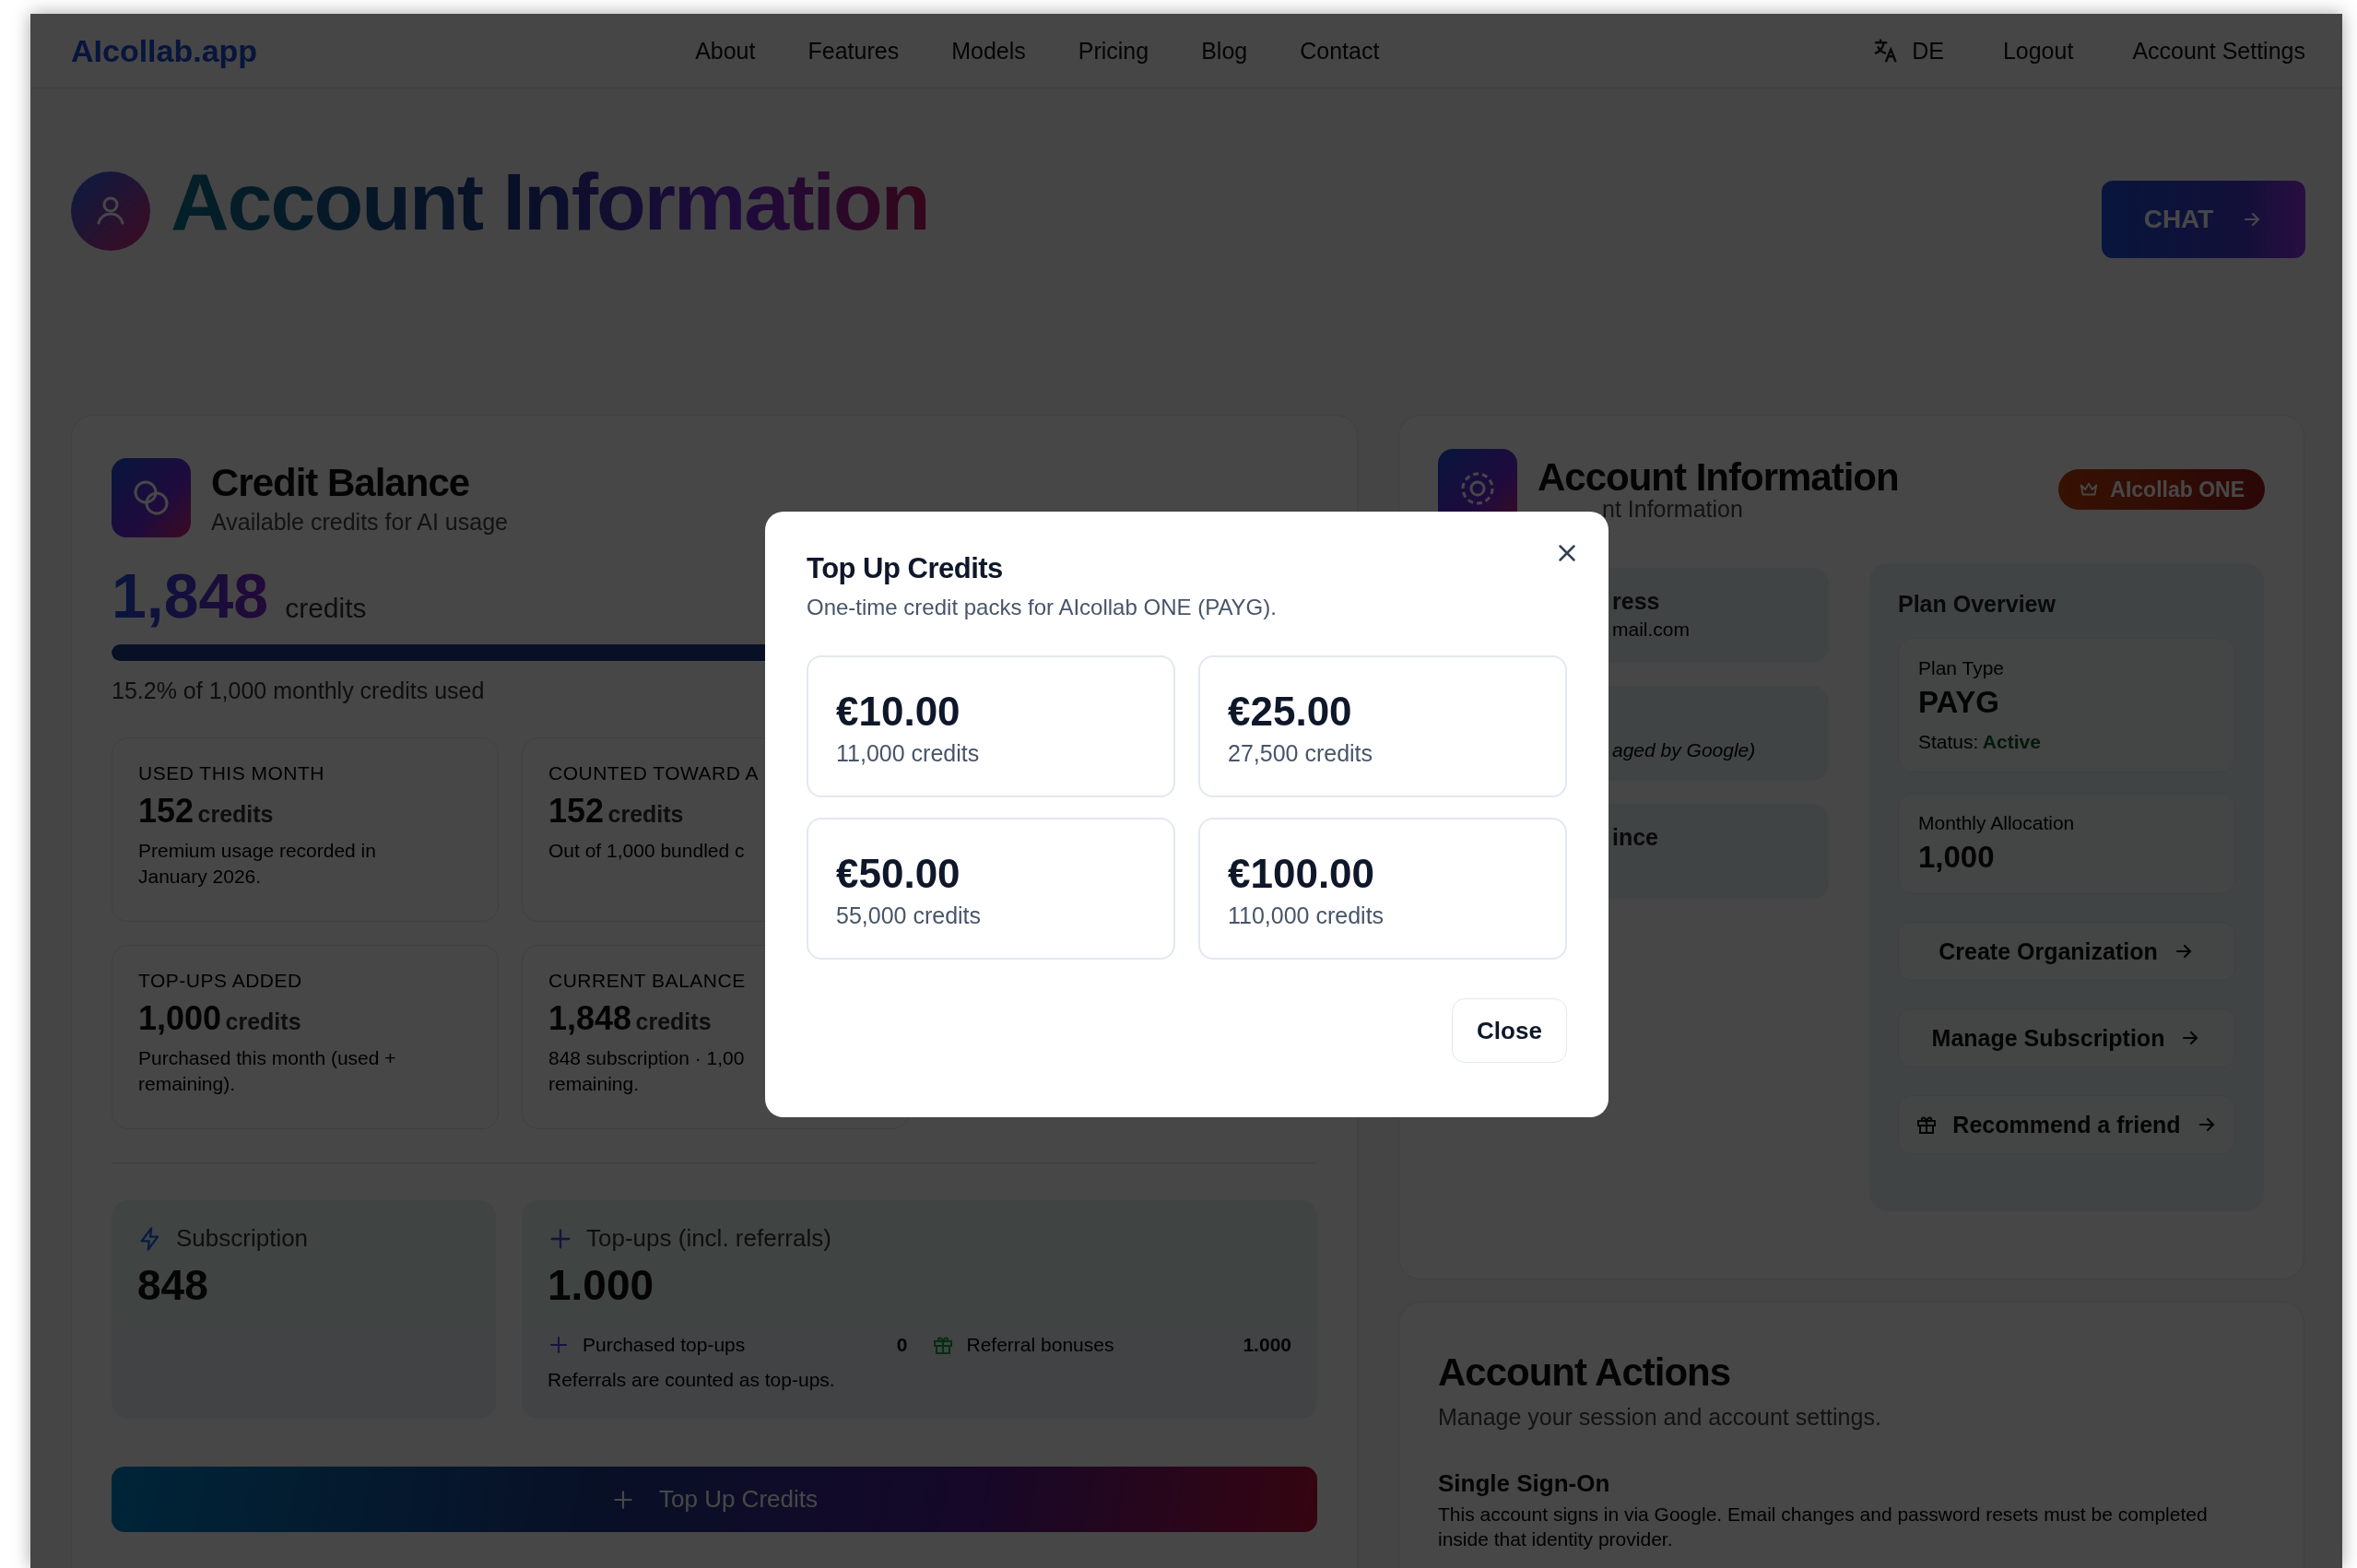  I want to click on stat-label: TOP-UPS ADDED, so click(220, 981).